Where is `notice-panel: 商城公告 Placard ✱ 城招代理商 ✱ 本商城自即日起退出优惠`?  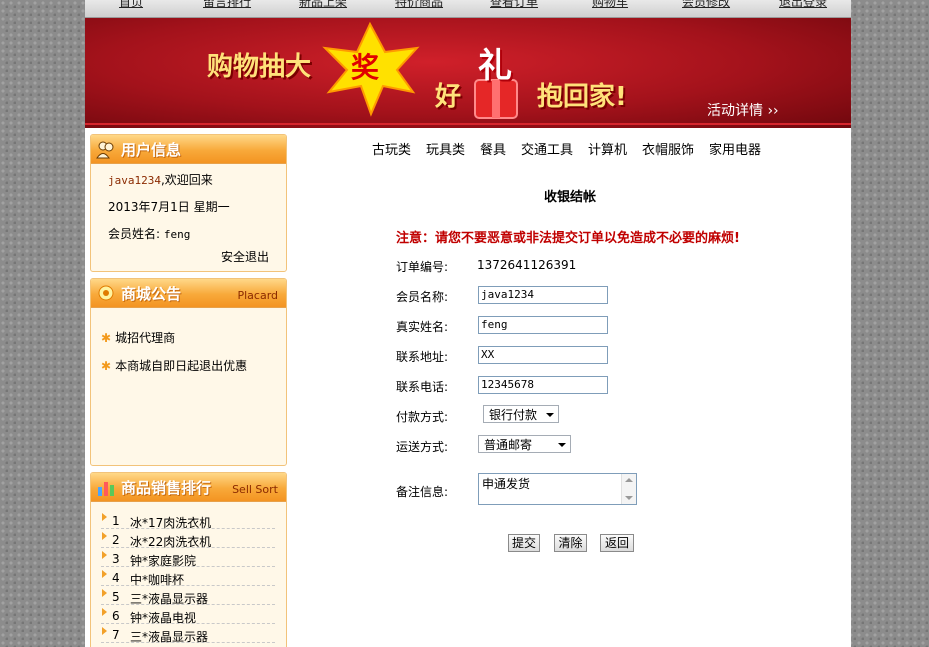
notice-panel: 商城公告 Placard ✱ 城招代理商 ✱ 本商城自即日起退出优惠 is located at coordinates (188, 372).